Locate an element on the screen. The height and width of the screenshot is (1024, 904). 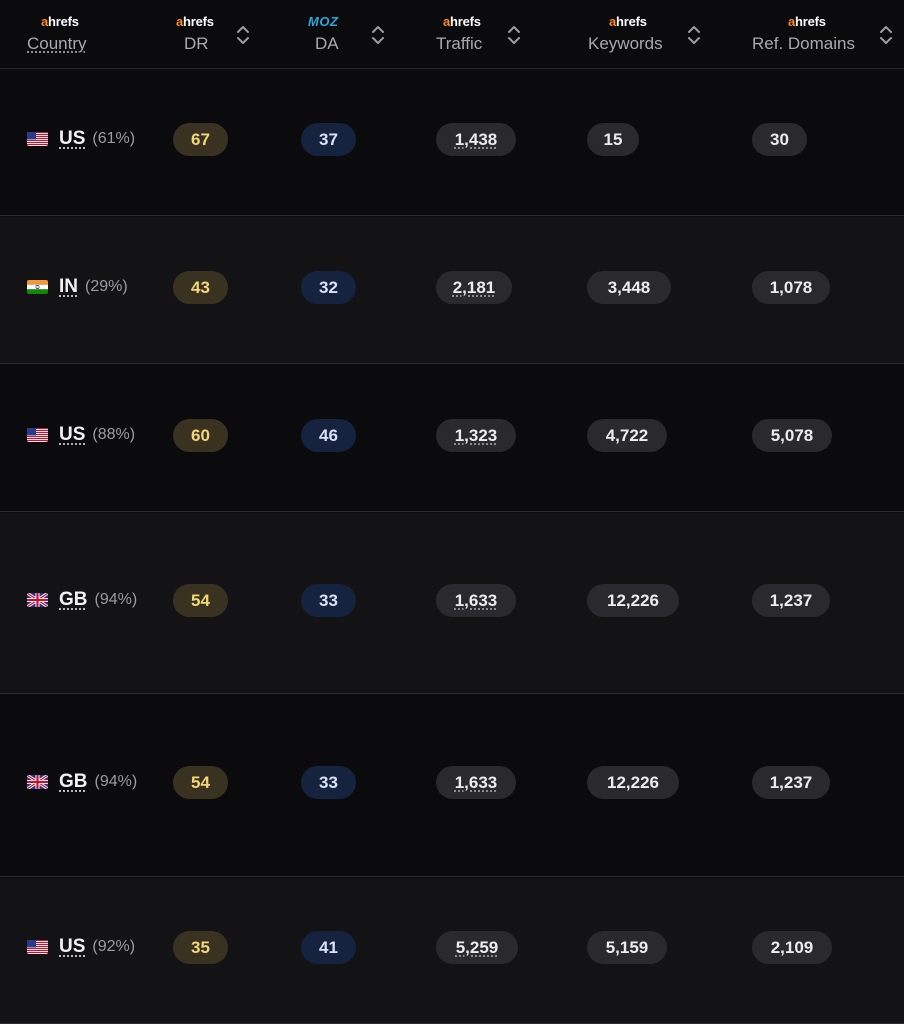
country-code-link: IN is located at coordinates (68, 287).